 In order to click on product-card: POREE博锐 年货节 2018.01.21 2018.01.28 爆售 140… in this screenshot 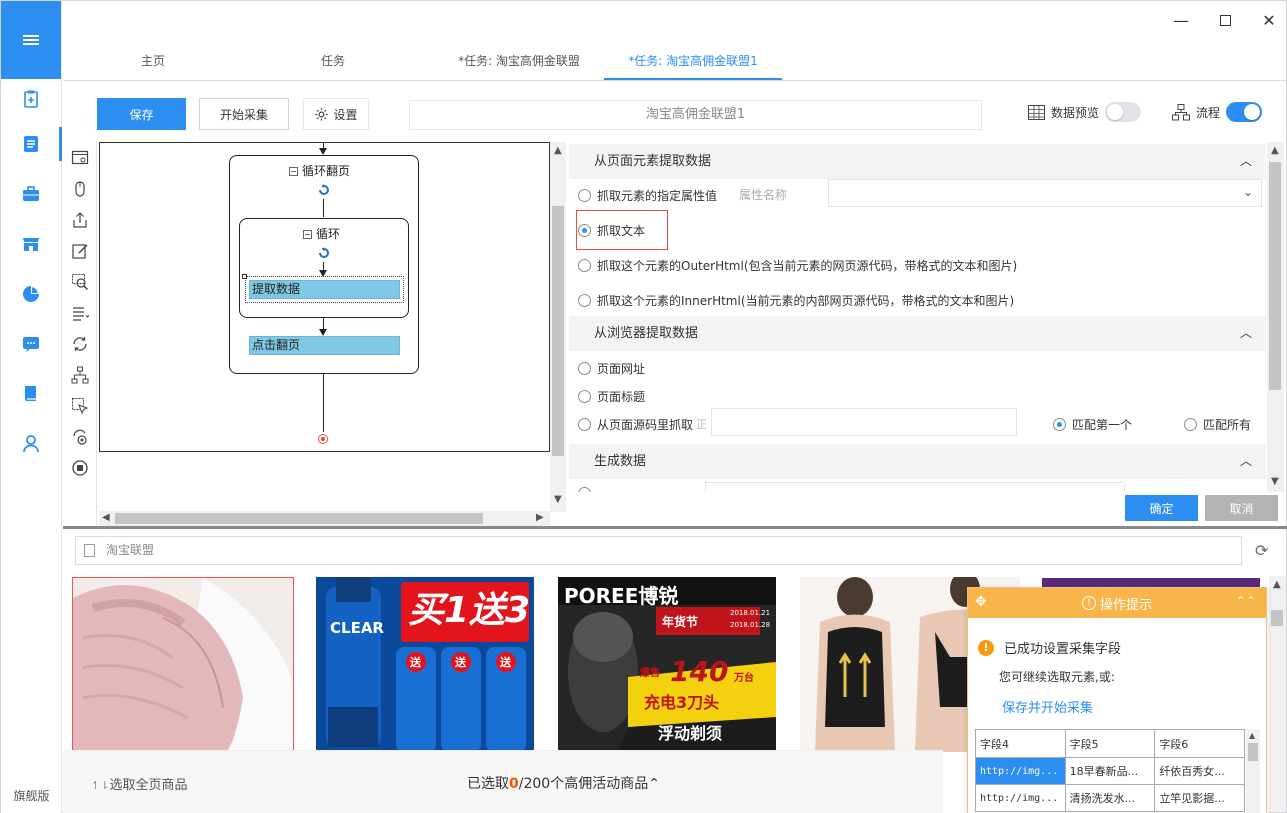, I will do `click(667, 664)`.